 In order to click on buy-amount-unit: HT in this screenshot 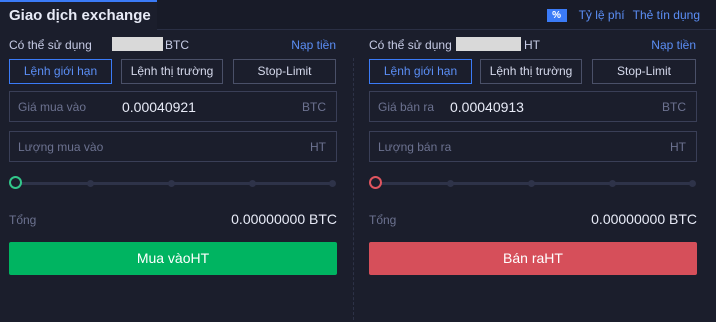, I will do `click(318, 147)`.